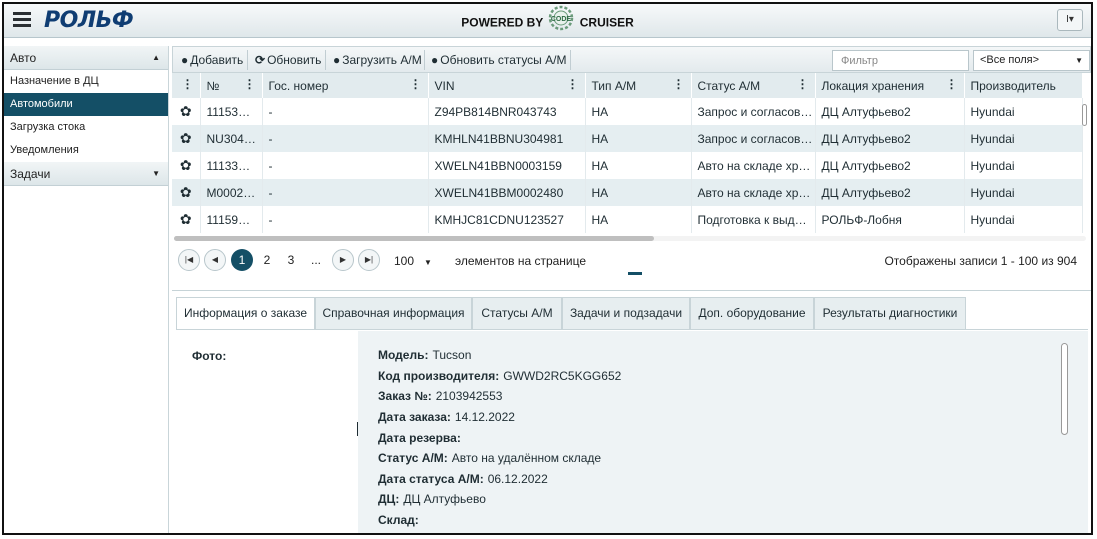 The height and width of the screenshot is (539, 1097). Describe the element at coordinates (414, 238) in the screenshot. I see `scrollbar-thumb` at that location.